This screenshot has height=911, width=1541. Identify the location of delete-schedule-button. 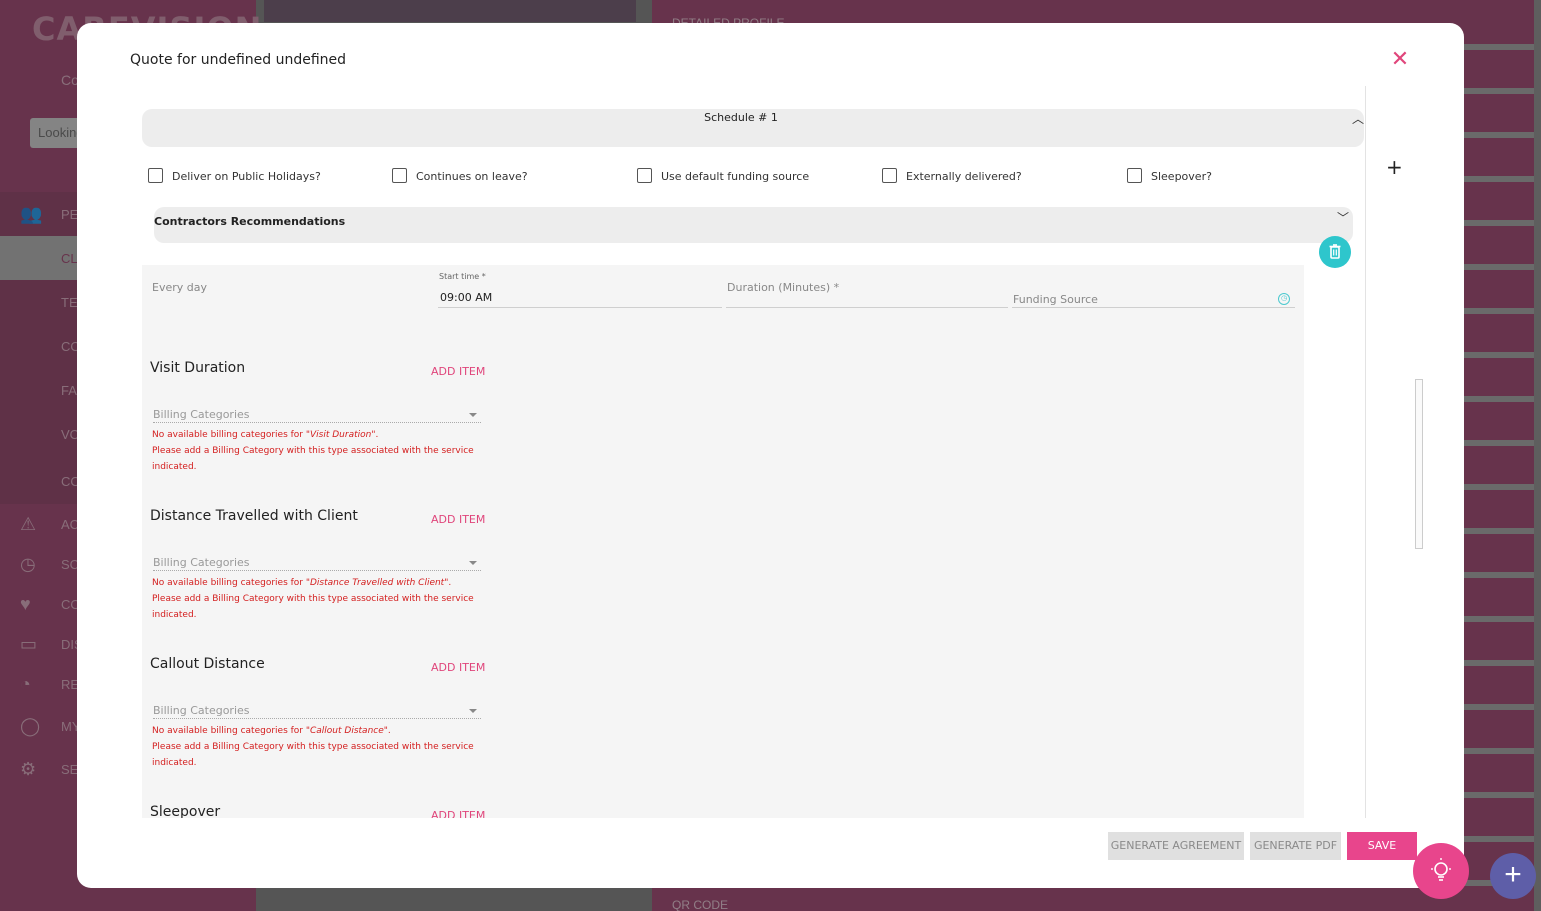
(1335, 252).